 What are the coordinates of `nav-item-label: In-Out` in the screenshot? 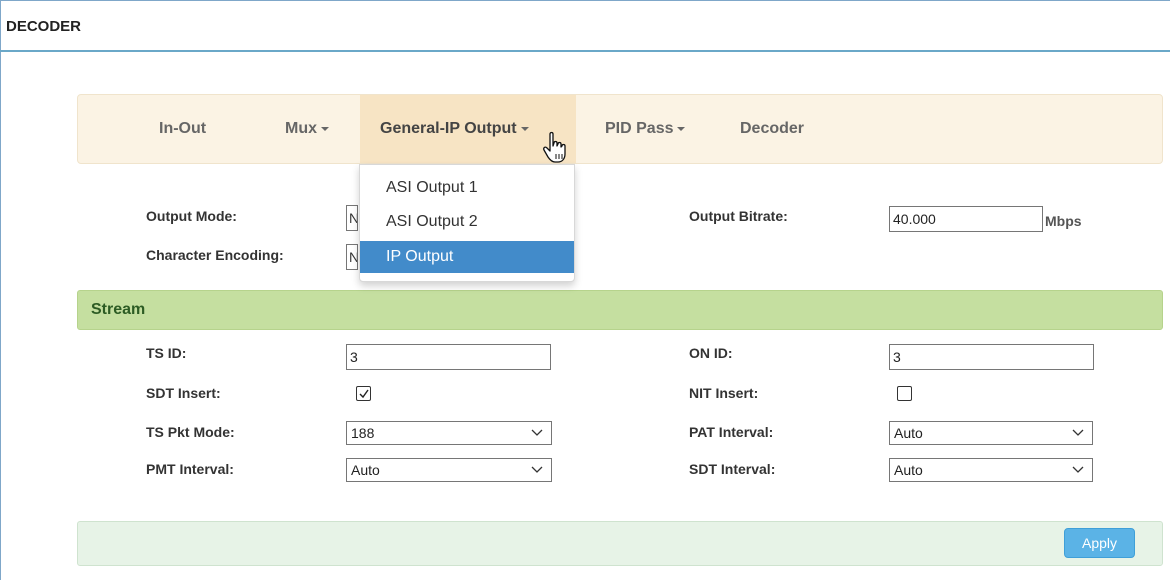 It's located at (183, 128).